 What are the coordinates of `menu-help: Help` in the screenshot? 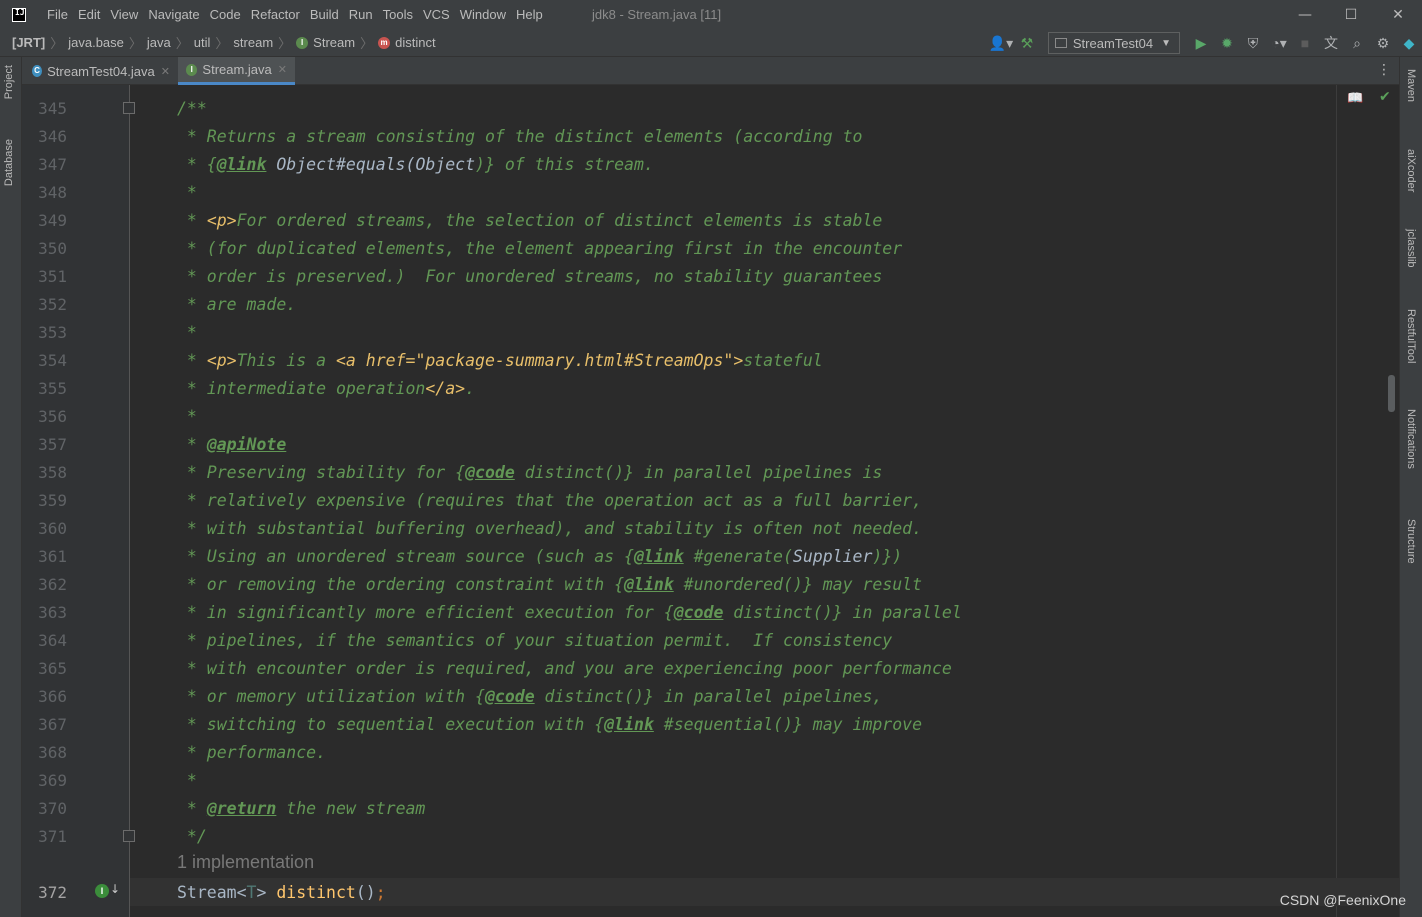 It's located at (529, 14).